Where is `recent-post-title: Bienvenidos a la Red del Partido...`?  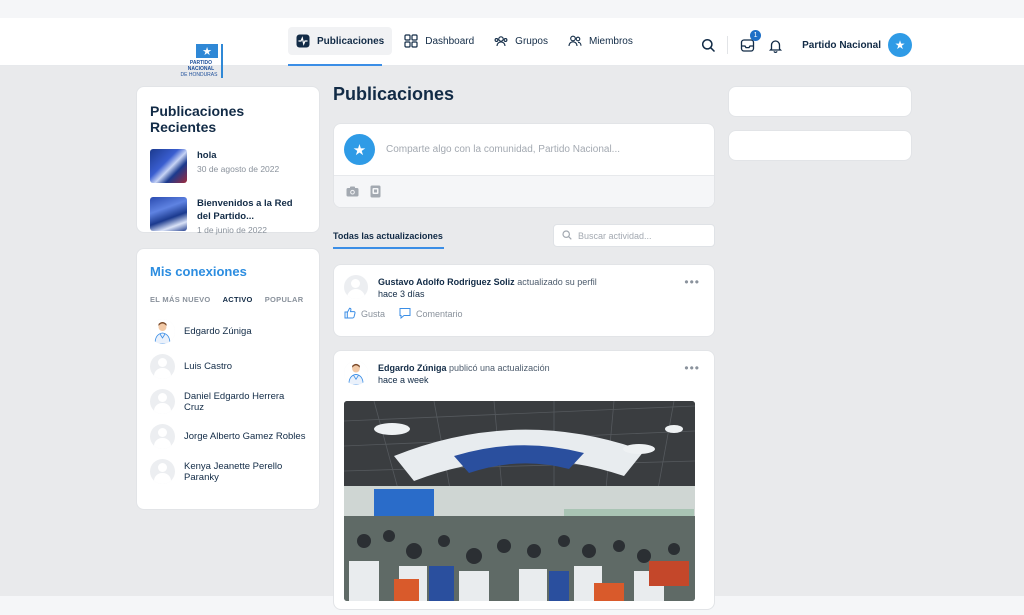 recent-post-title: Bienvenidos a la Red del Partido... is located at coordinates (251, 210).